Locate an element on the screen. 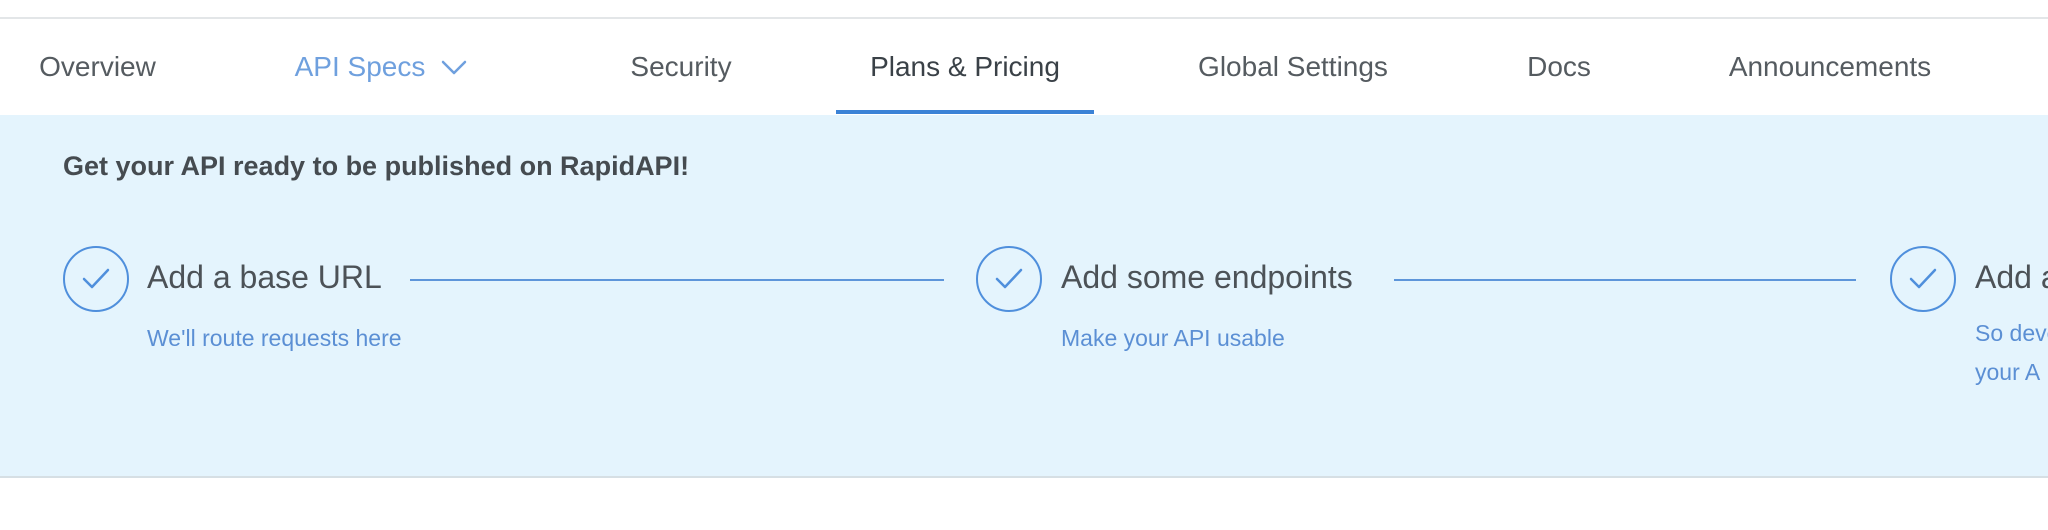  tab-label: Global Settings is located at coordinates (1293, 66).